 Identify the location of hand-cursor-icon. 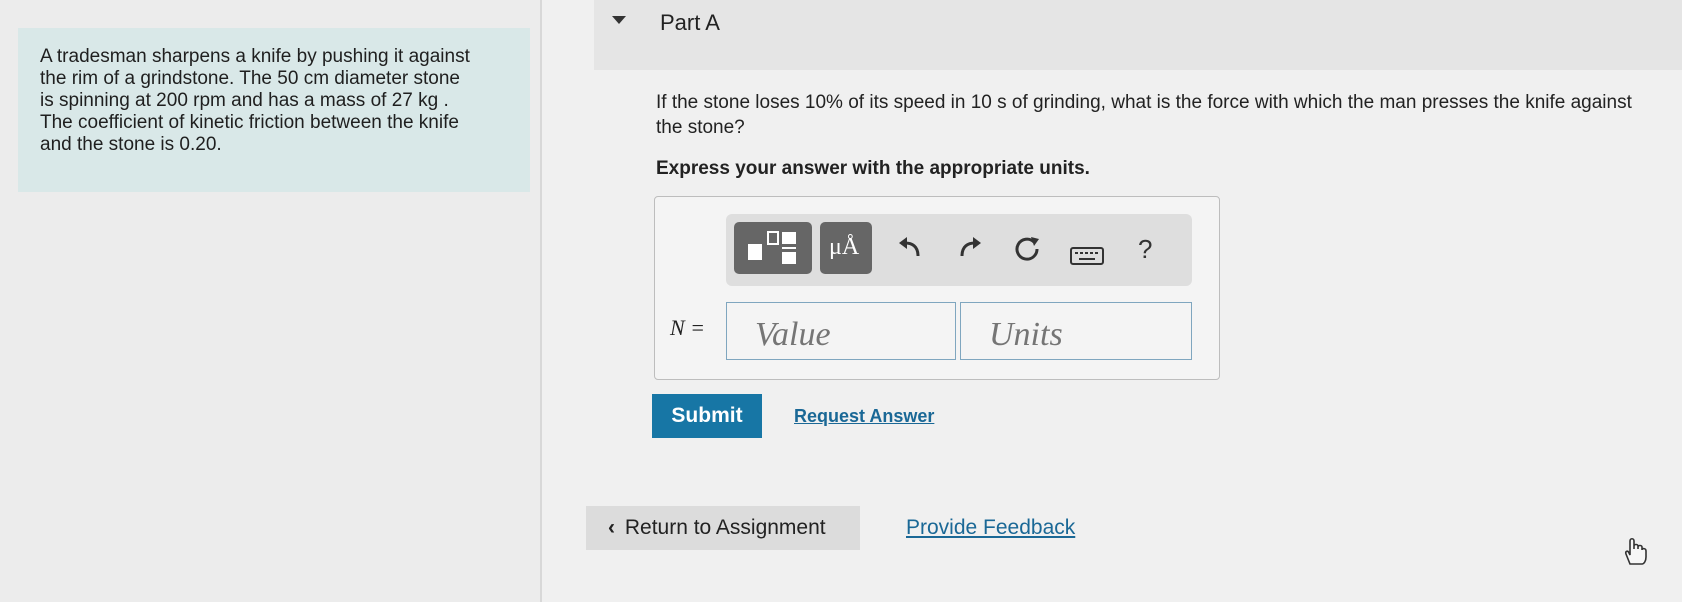
(1634, 554).